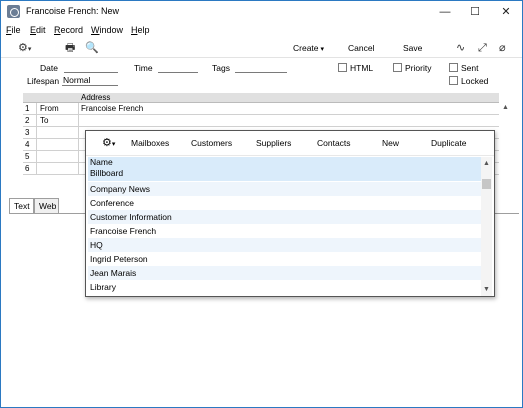 This screenshot has height=408, width=523. Describe the element at coordinates (150, 143) in the screenshot. I see `popup-mailboxes-button: Mailboxes` at that location.